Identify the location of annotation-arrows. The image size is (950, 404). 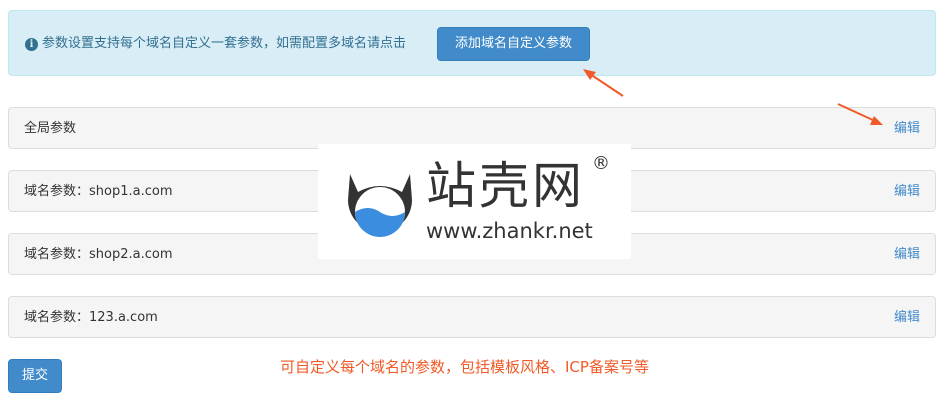
(733, 97).